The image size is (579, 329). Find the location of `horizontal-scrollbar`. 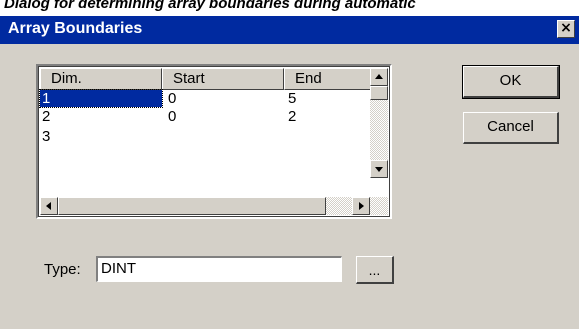

horizontal-scrollbar is located at coordinates (205, 206).